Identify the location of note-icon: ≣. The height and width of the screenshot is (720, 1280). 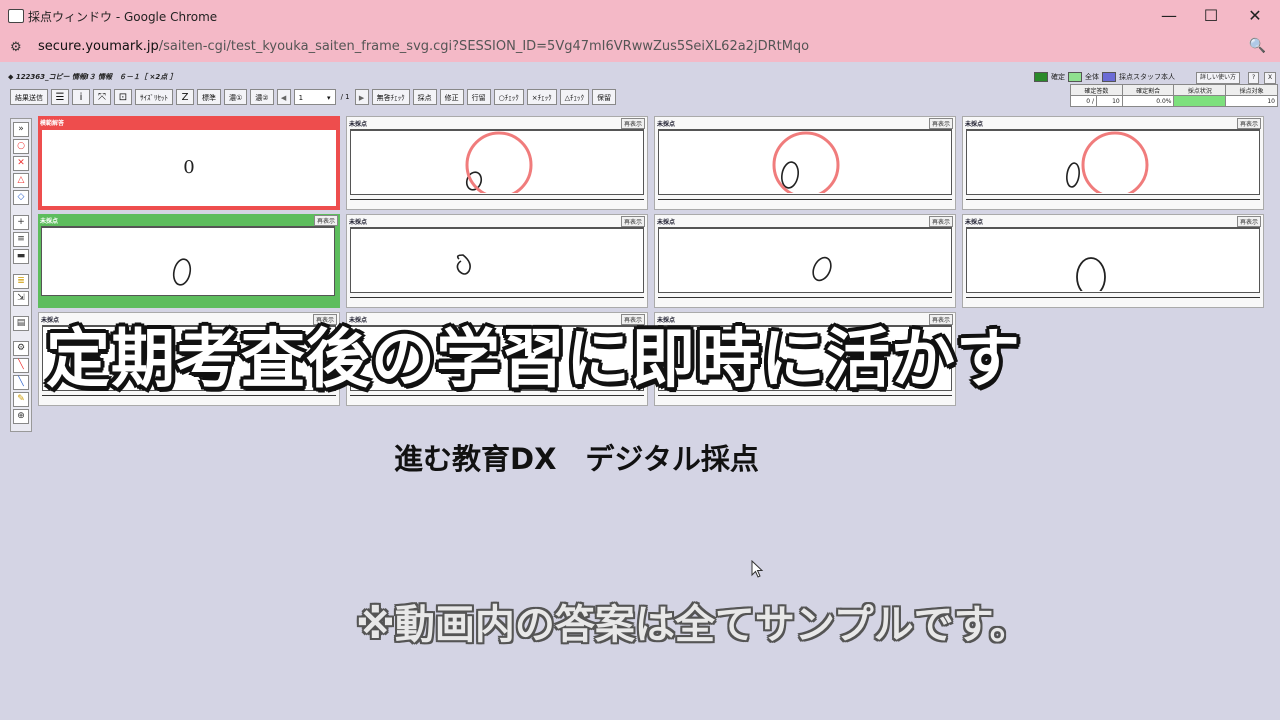
(21, 281).